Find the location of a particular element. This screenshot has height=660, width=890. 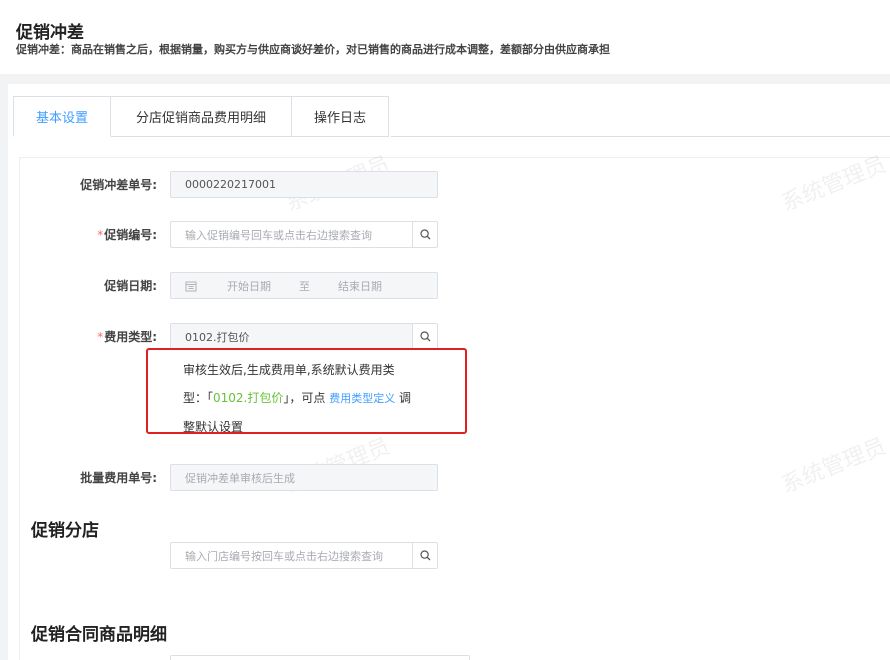

order-no-value: 0000220217001 is located at coordinates (230, 184).